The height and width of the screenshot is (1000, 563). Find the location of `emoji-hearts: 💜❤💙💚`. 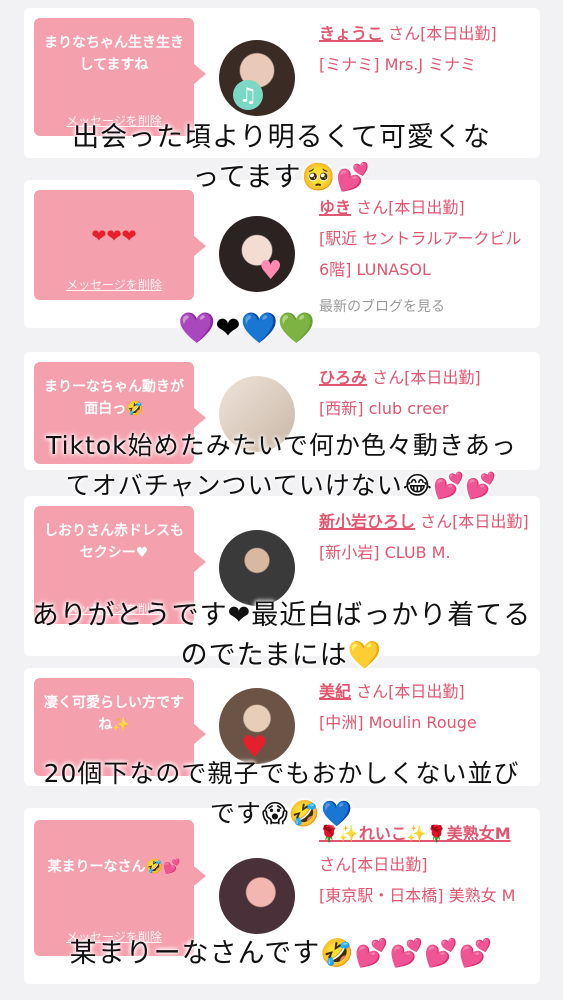

emoji-hearts: 💜❤💙💚 is located at coordinates (247, 328).